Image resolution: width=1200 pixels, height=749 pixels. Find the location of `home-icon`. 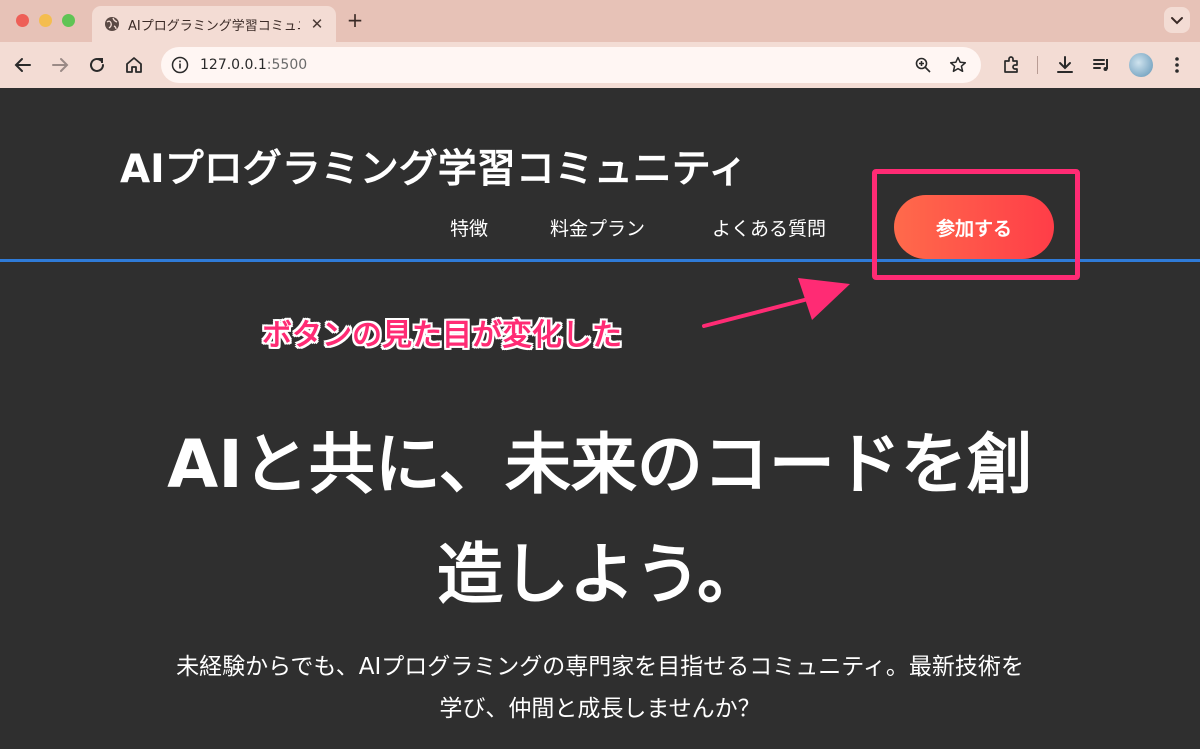

home-icon is located at coordinates (134, 65).